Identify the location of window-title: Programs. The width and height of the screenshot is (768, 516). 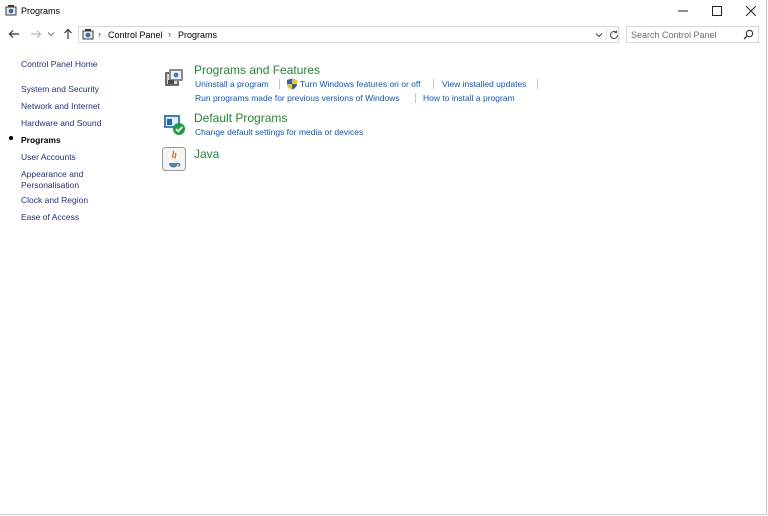
(41, 11).